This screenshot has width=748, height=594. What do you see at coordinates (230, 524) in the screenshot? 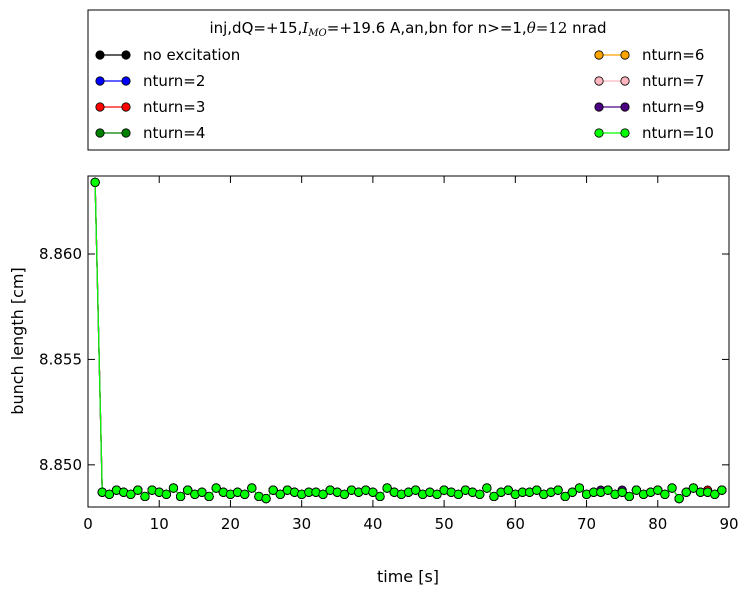
I see `x-tick-label: 20` at bounding box center [230, 524].